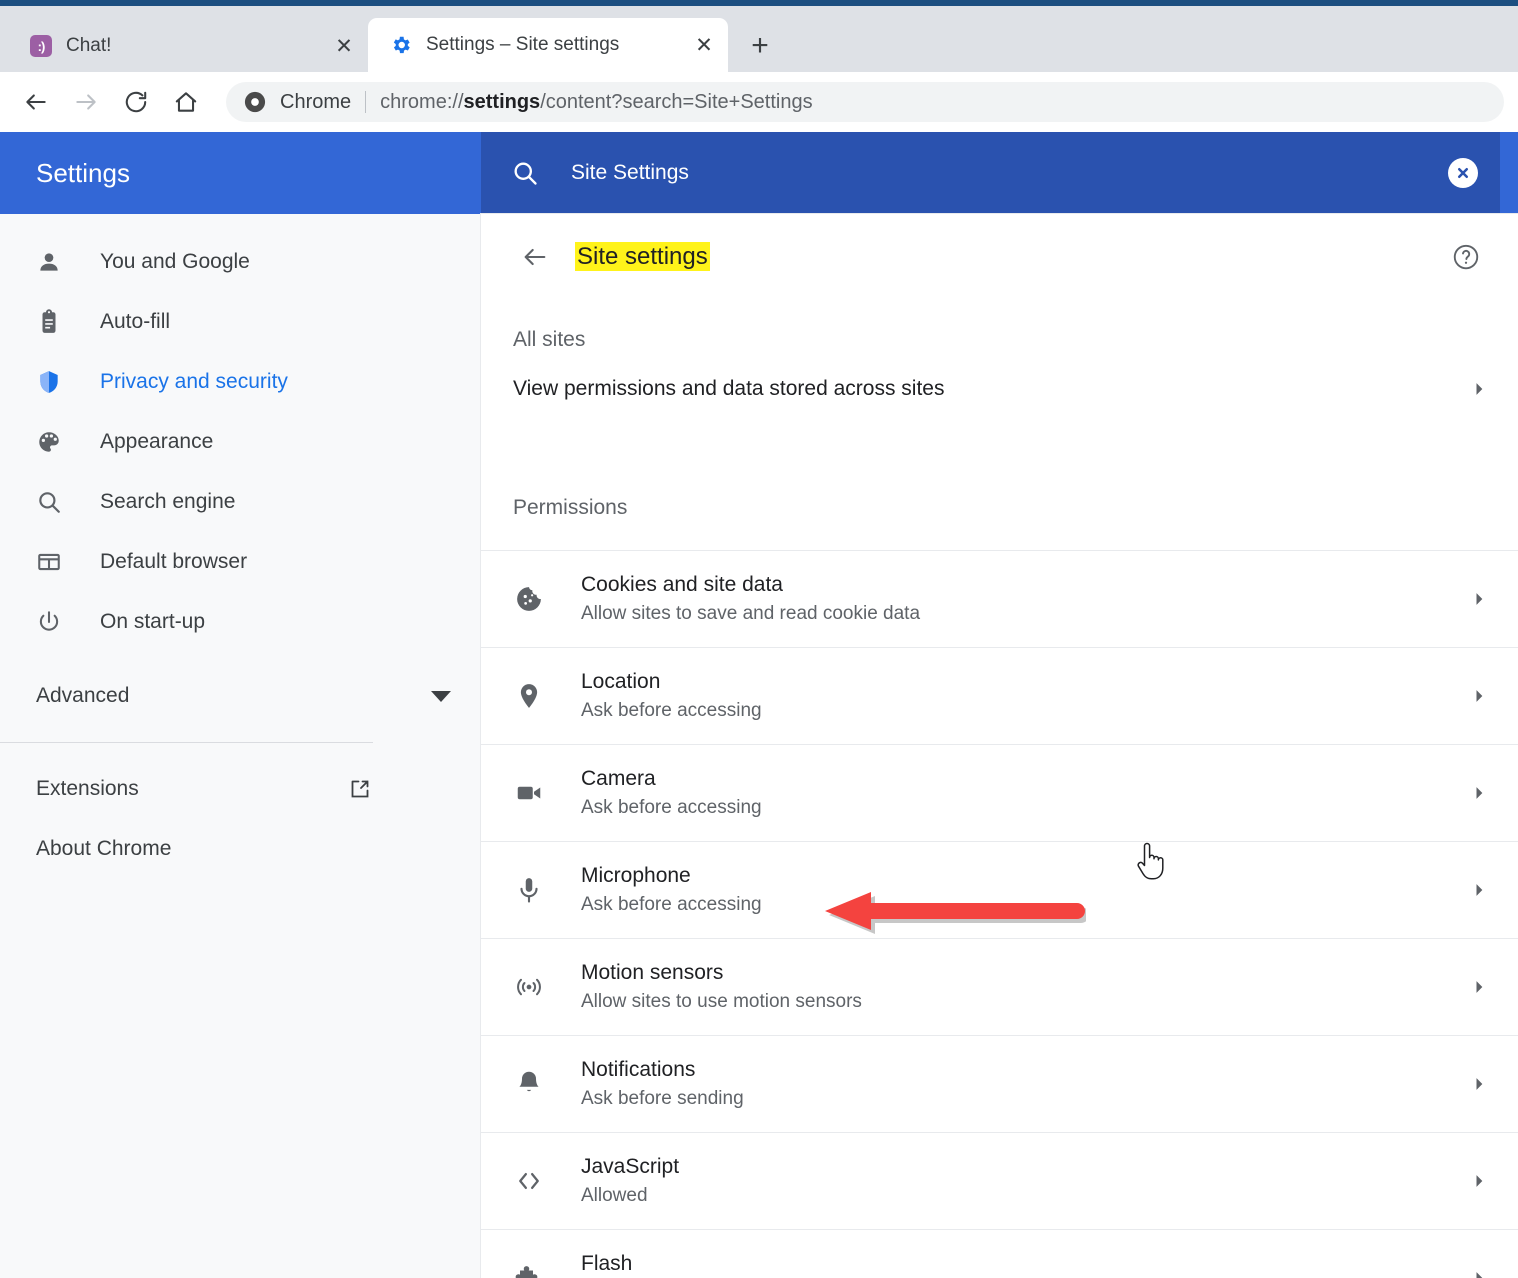 The height and width of the screenshot is (1278, 1518). Describe the element at coordinates (168, 501) in the screenshot. I see `sidebar-item-label: Search engine` at that location.